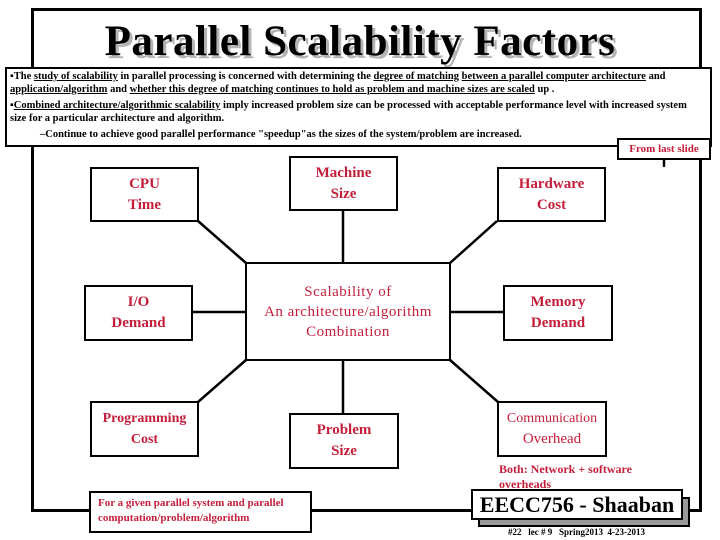 The width and height of the screenshot is (720, 540). I want to click on node-label: Communication, so click(552, 418).